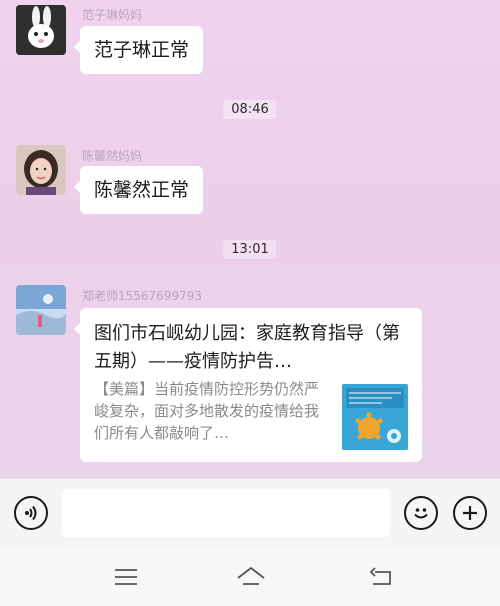  Describe the element at coordinates (126, 577) in the screenshot. I see `menu-icon` at that location.